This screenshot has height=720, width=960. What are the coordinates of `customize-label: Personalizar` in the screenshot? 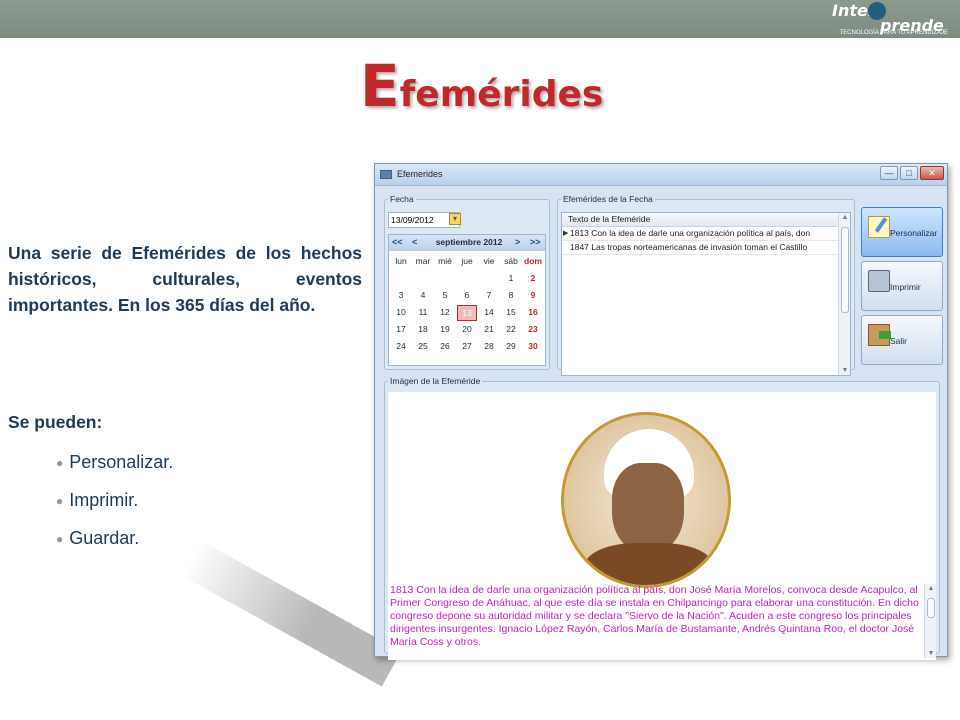 It's located at (914, 233).